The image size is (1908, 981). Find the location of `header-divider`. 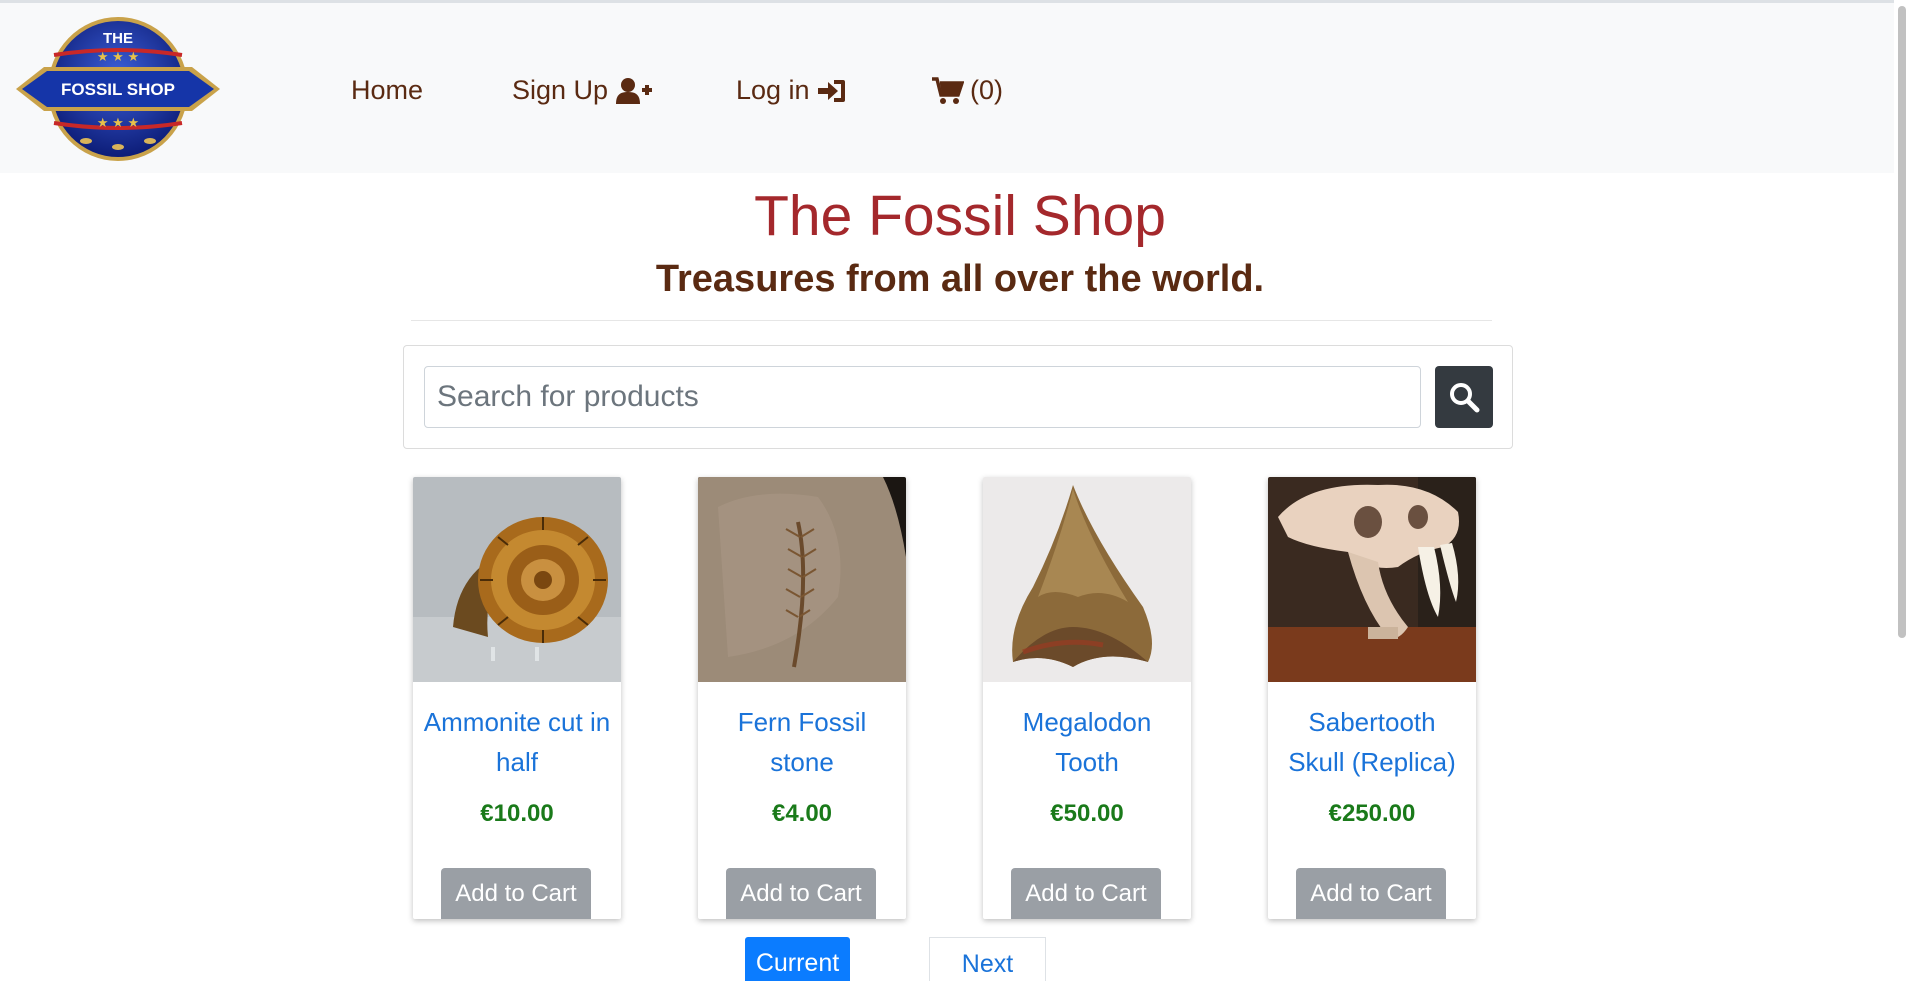

header-divider is located at coordinates (951, 320).